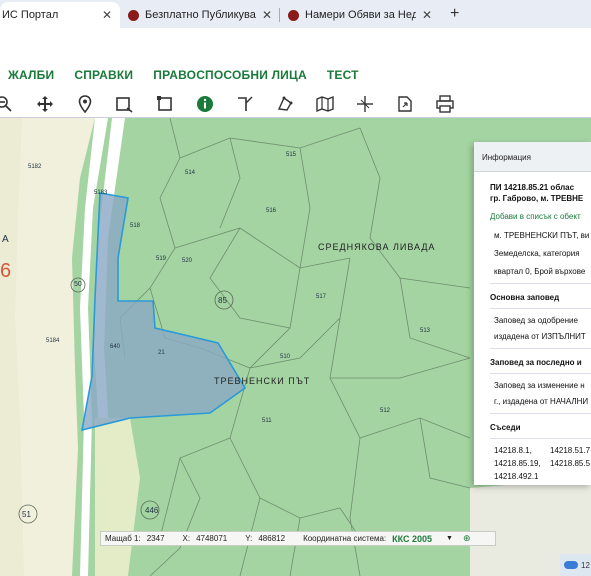 The height and width of the screenshot is (576, 591). I want to click on x-label: X:, so click(186, 538).